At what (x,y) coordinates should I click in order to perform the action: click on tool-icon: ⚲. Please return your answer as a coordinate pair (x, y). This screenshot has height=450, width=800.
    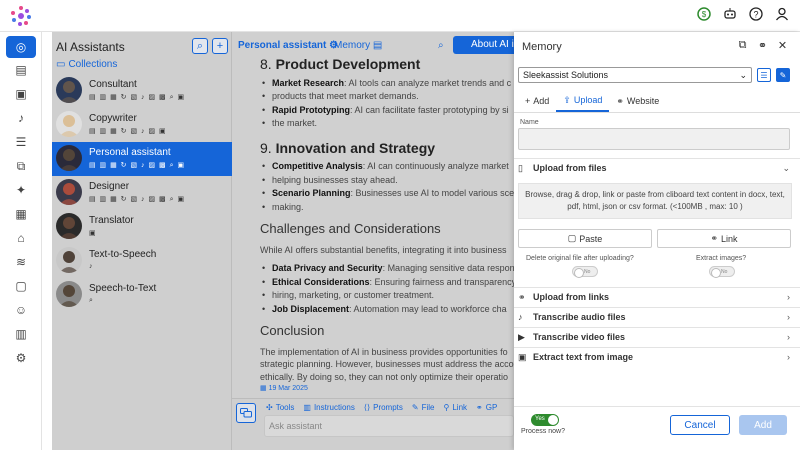
    Looking at the image, I should click on (446, 407).